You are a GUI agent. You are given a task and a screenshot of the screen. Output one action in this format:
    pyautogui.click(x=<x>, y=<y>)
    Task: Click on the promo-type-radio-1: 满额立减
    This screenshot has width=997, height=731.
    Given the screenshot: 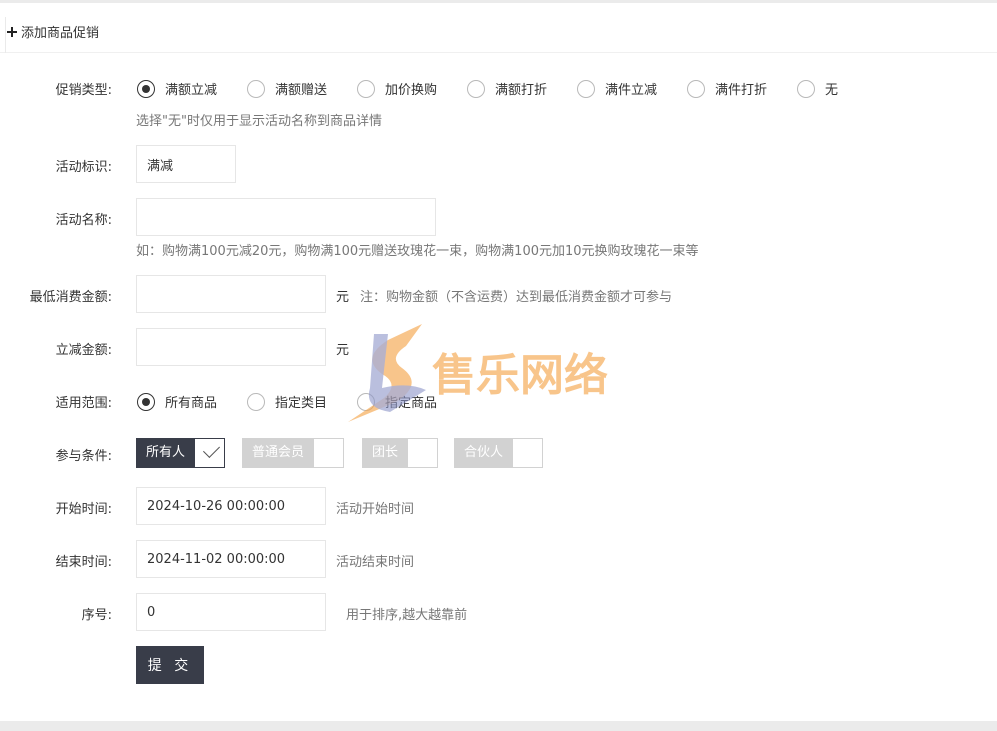 What is the action you would take?
    pyautogui.click(x=177, y=88)
    